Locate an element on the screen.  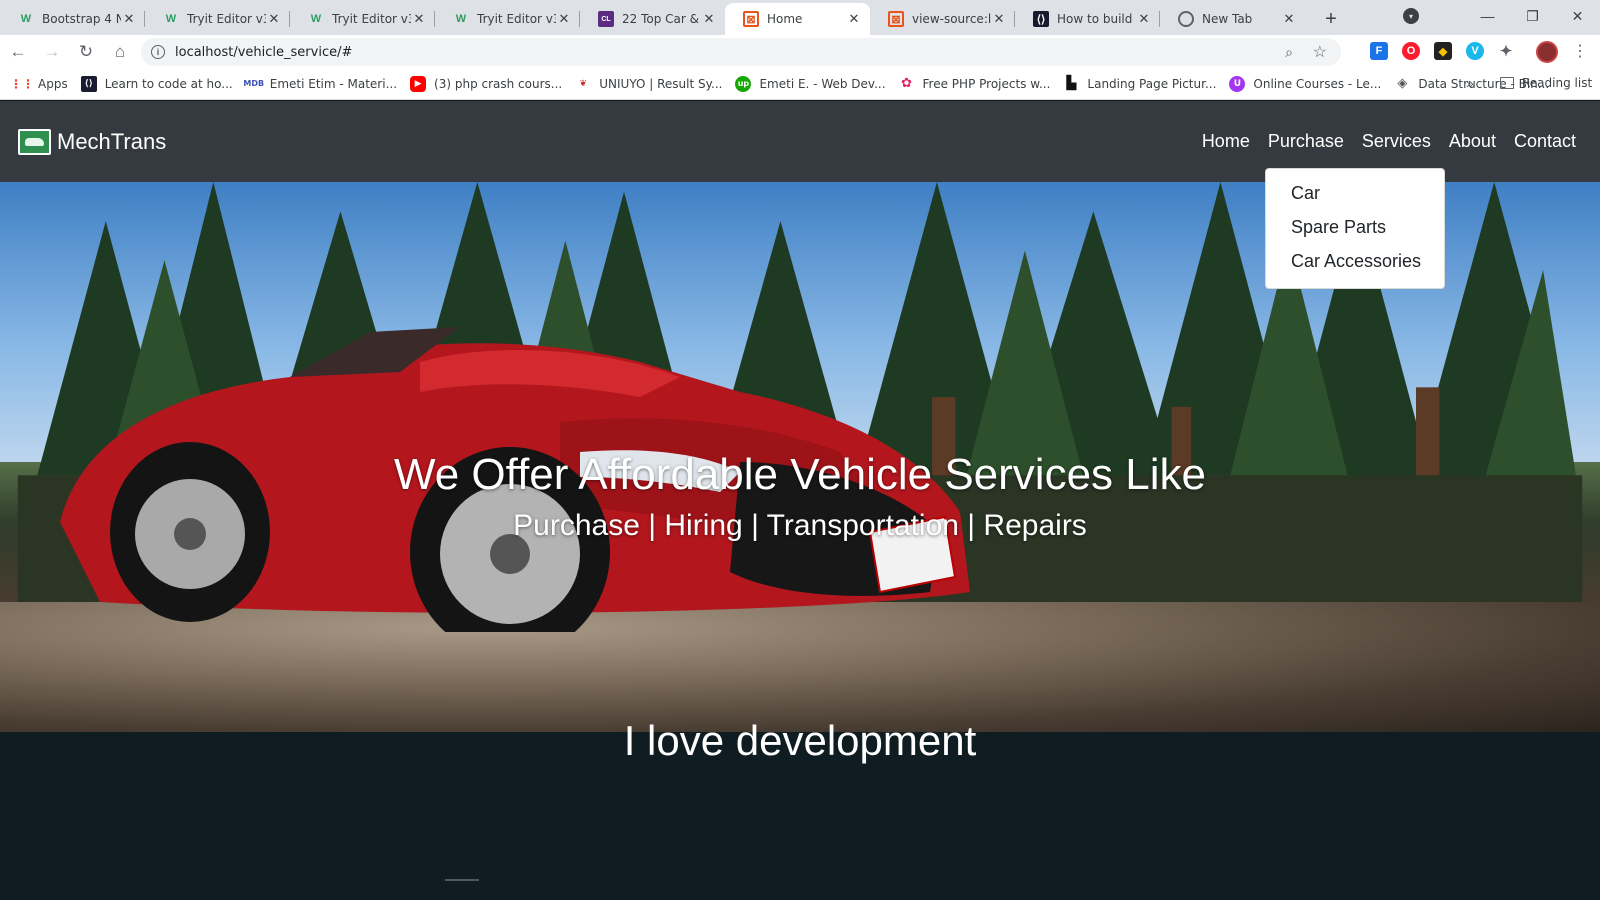
reading-list-icon is located at coordinates (1507, 83).